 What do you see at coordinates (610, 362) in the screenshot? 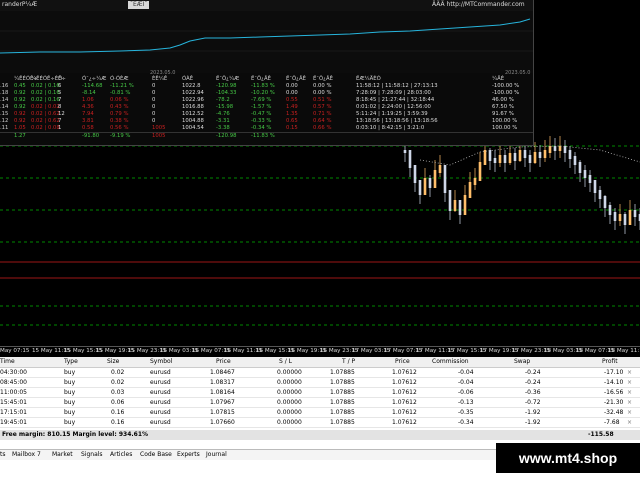
I see `col-profit: Profit` at bounding box center [610, 362].